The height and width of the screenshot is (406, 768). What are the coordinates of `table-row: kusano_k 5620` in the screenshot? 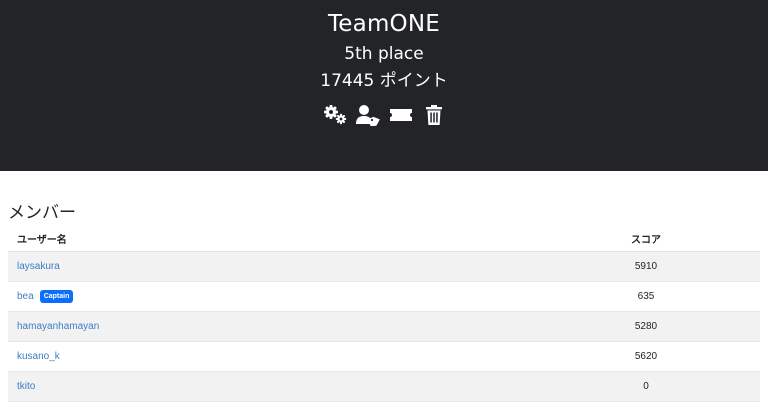 It's located at (384, 356).